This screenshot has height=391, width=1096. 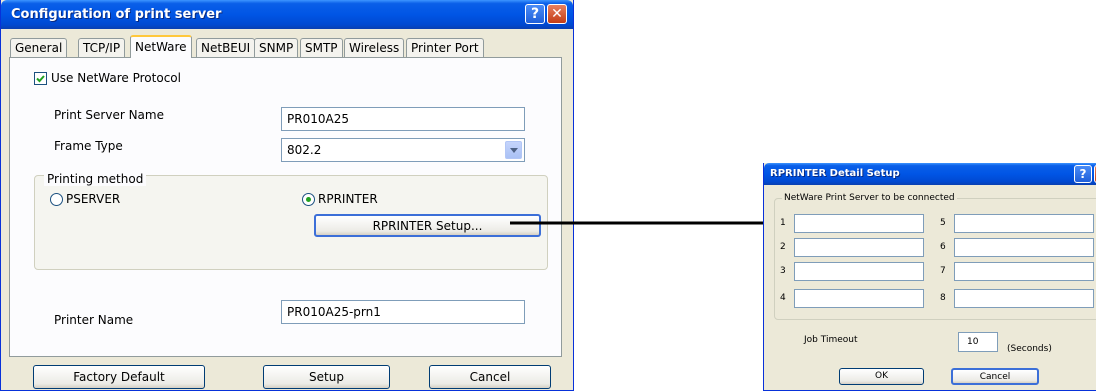 I want to click on slot-label-3: 3, so click(x=783, y=271).